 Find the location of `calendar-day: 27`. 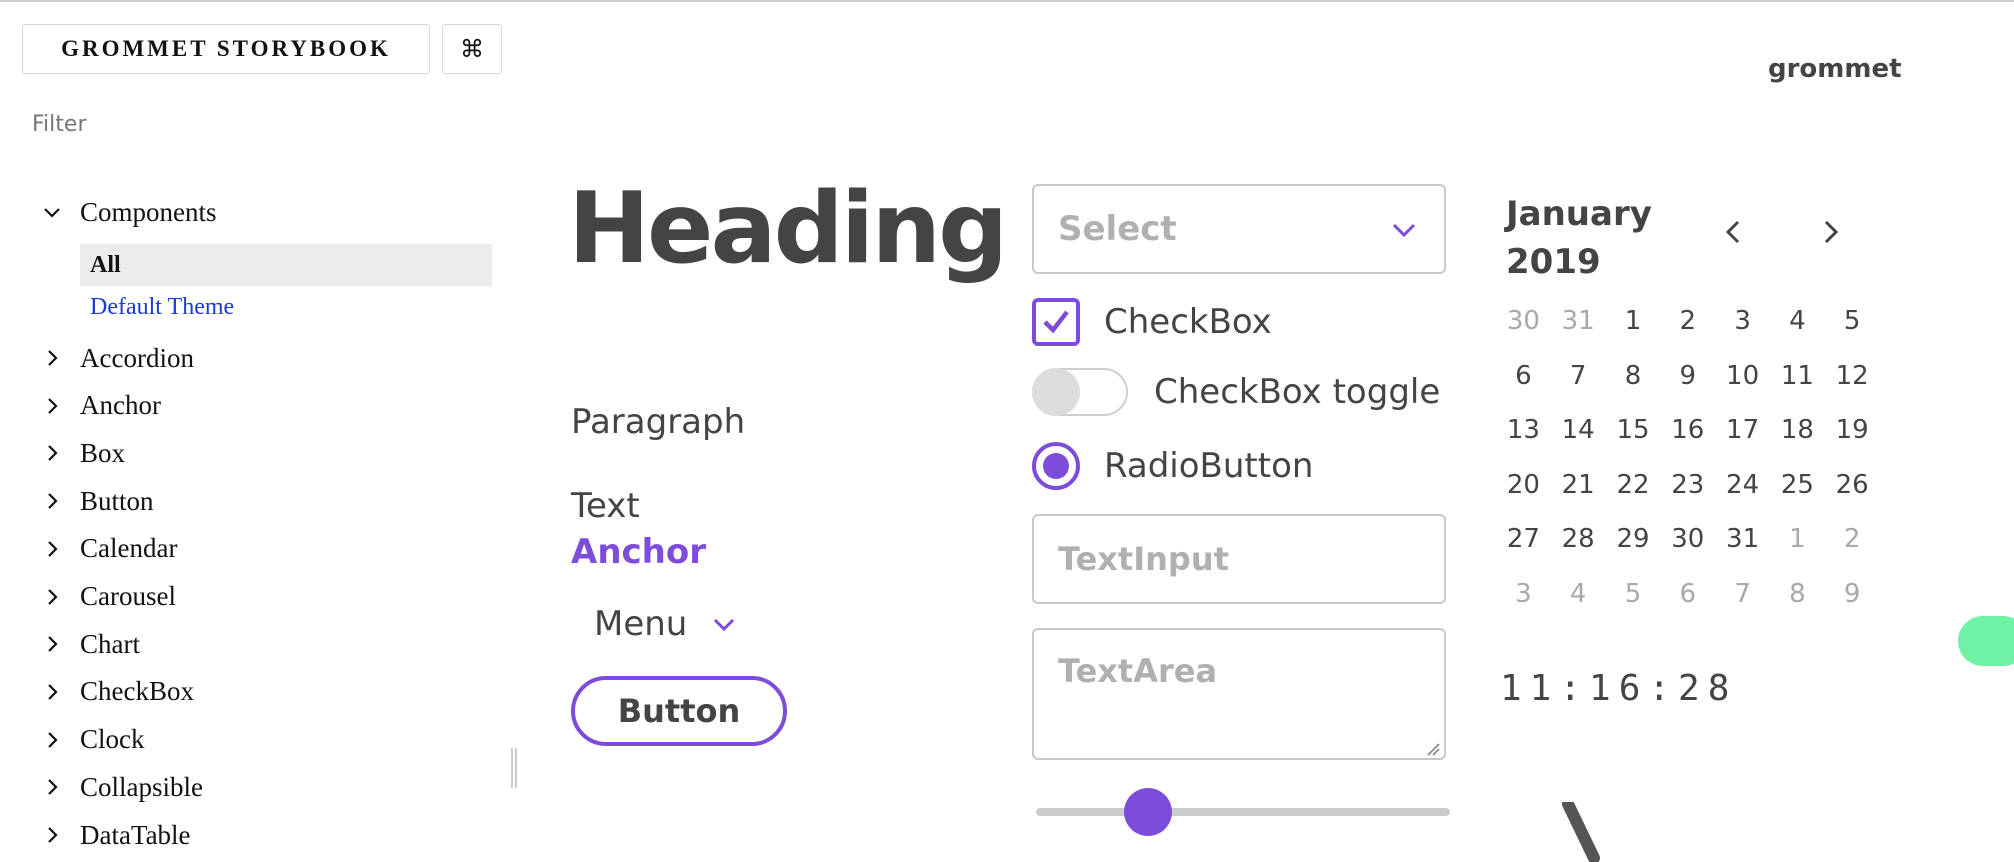

calendar-day: 27 is located at coordinates (1523, 539).